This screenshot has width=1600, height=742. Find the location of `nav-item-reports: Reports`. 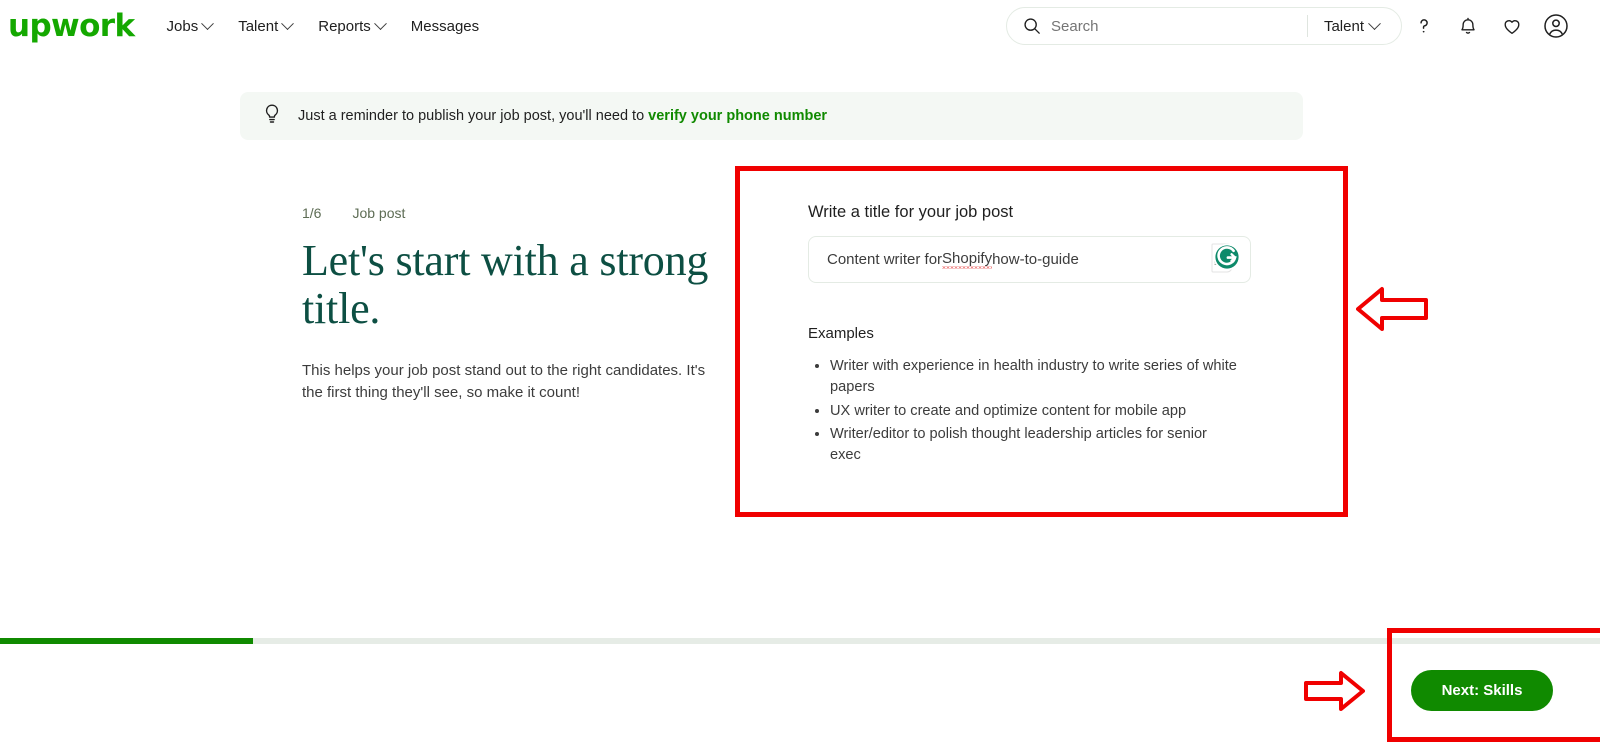

nav-item-reports: Reports is located at coordinates (352, 25).